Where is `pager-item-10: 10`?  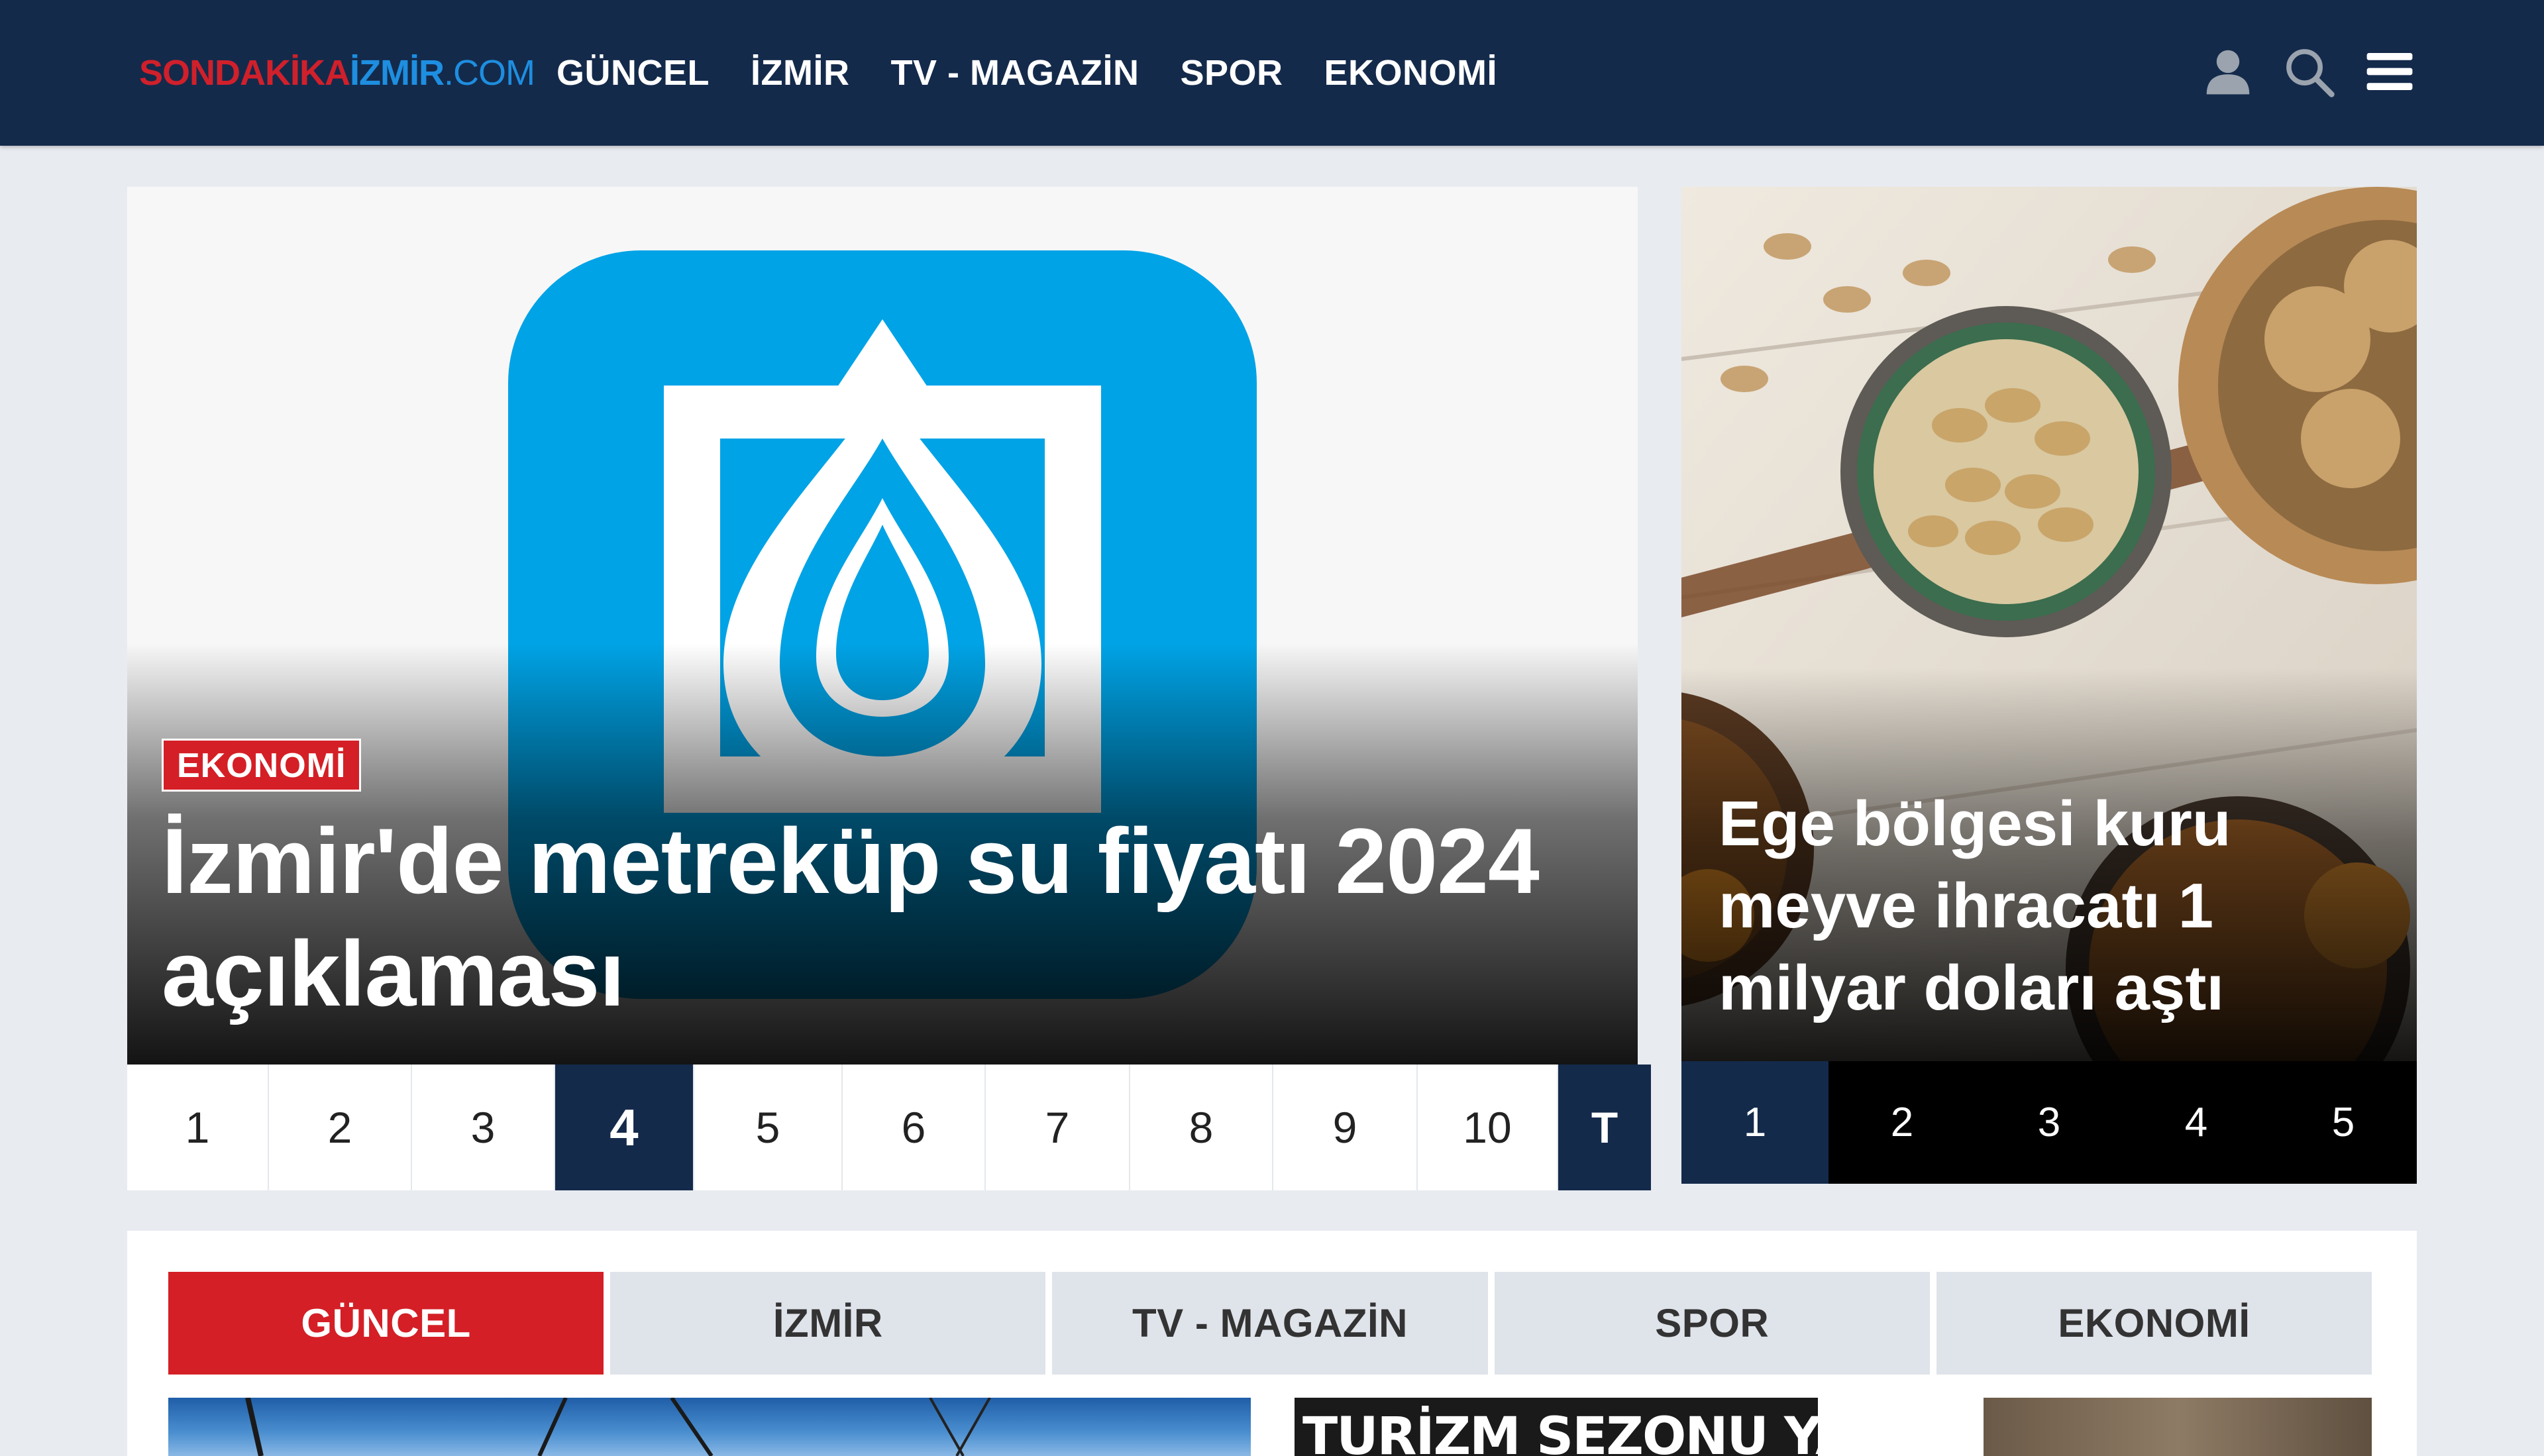 pager-item-10: 10 is located at coordinates (1488, 1127).